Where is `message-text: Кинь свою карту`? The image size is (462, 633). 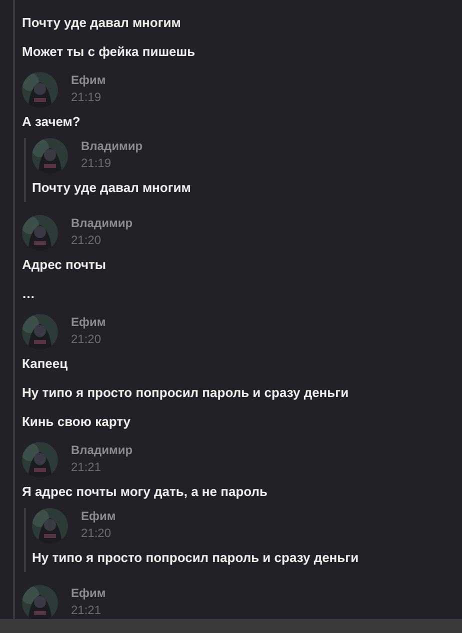
message-text: Кинь свою карту is located at coordinates (76, 422).